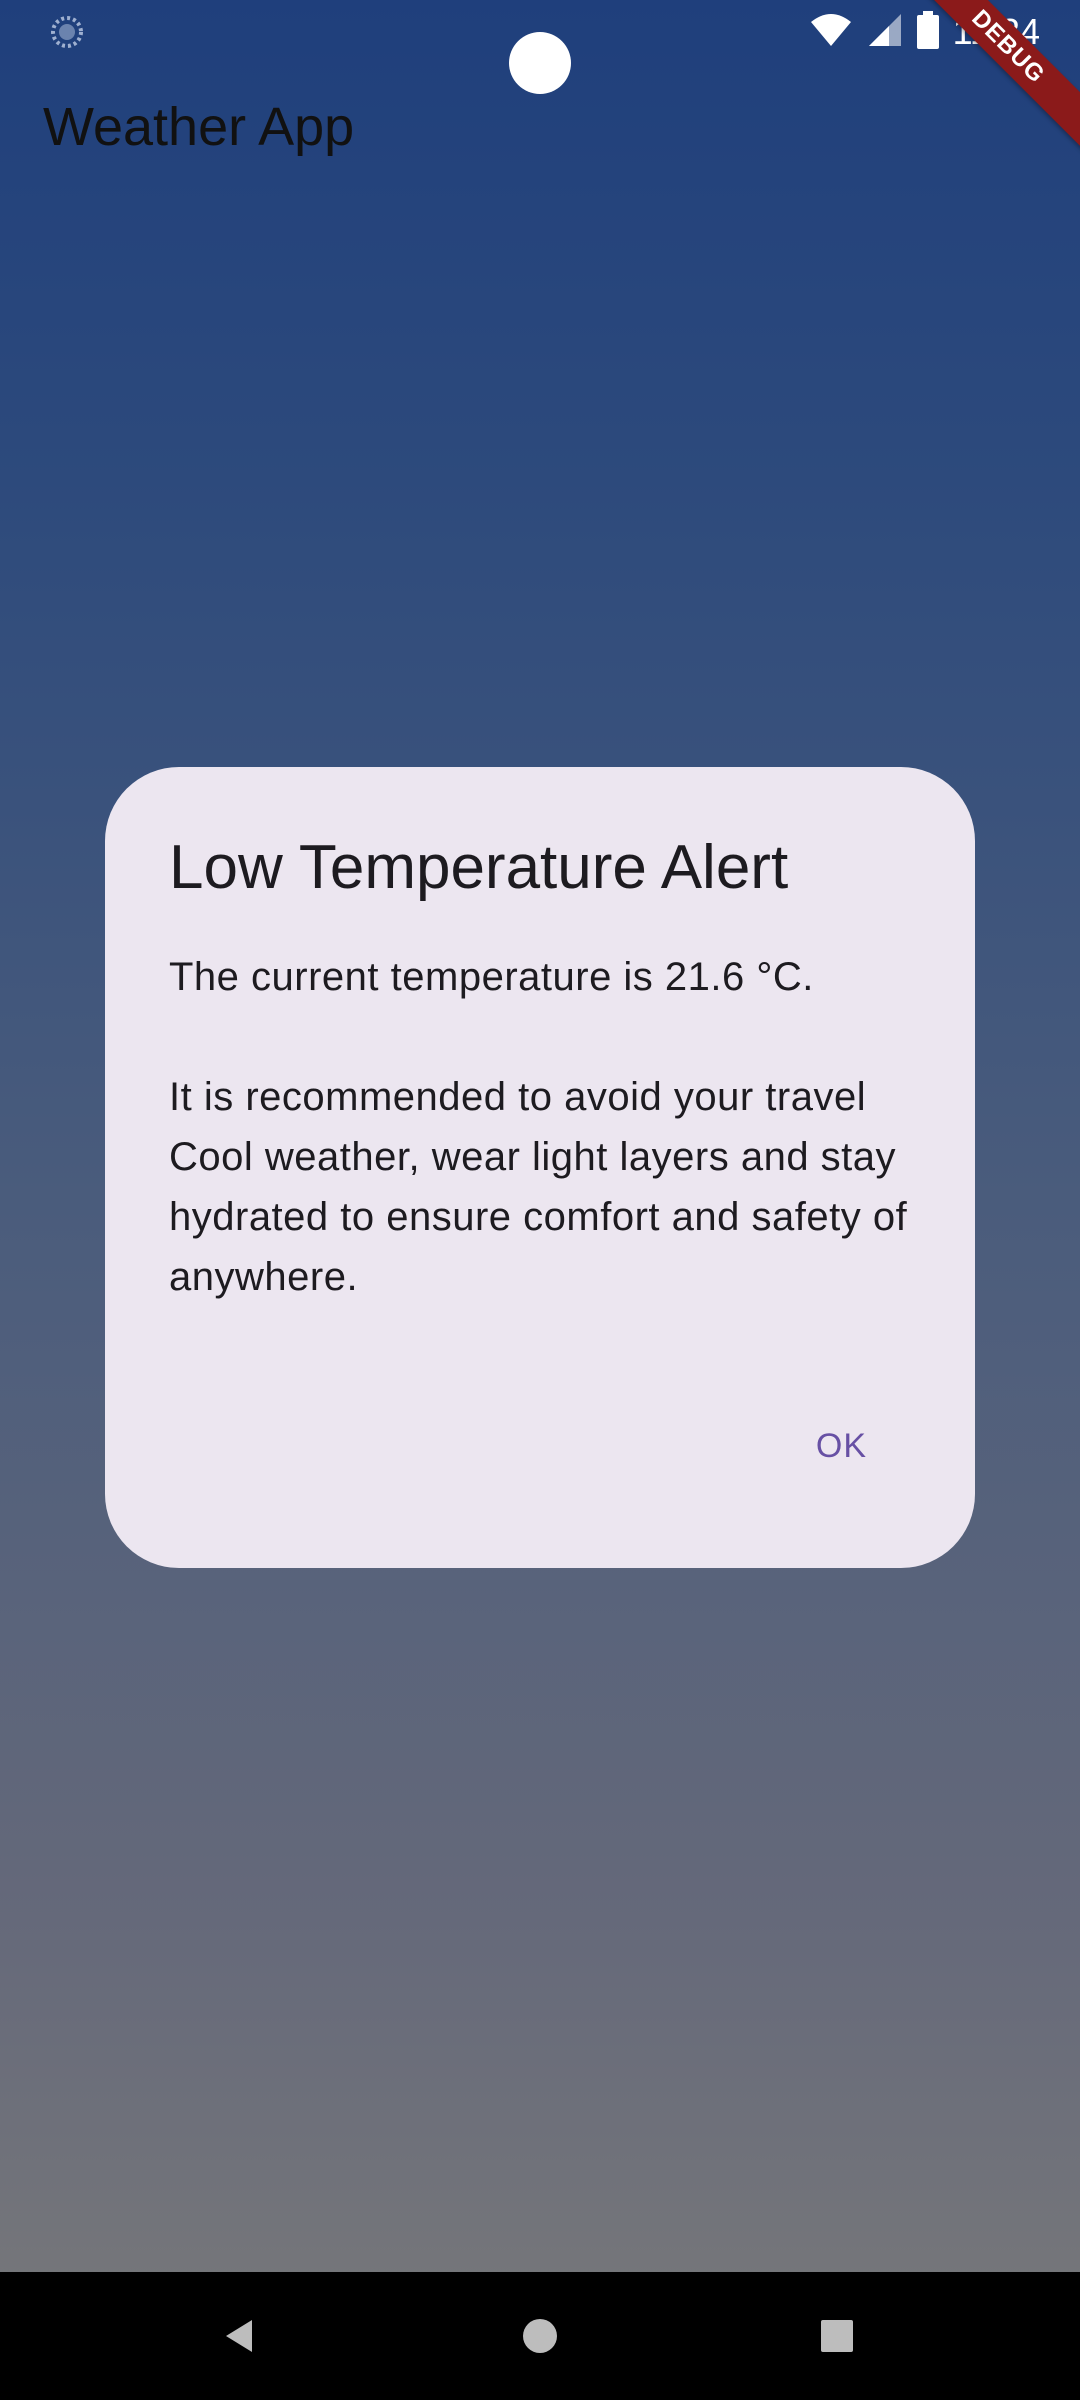 This screenshot has height=2400, width=1080. I want to click on camera-cutout, so click(540, 63).